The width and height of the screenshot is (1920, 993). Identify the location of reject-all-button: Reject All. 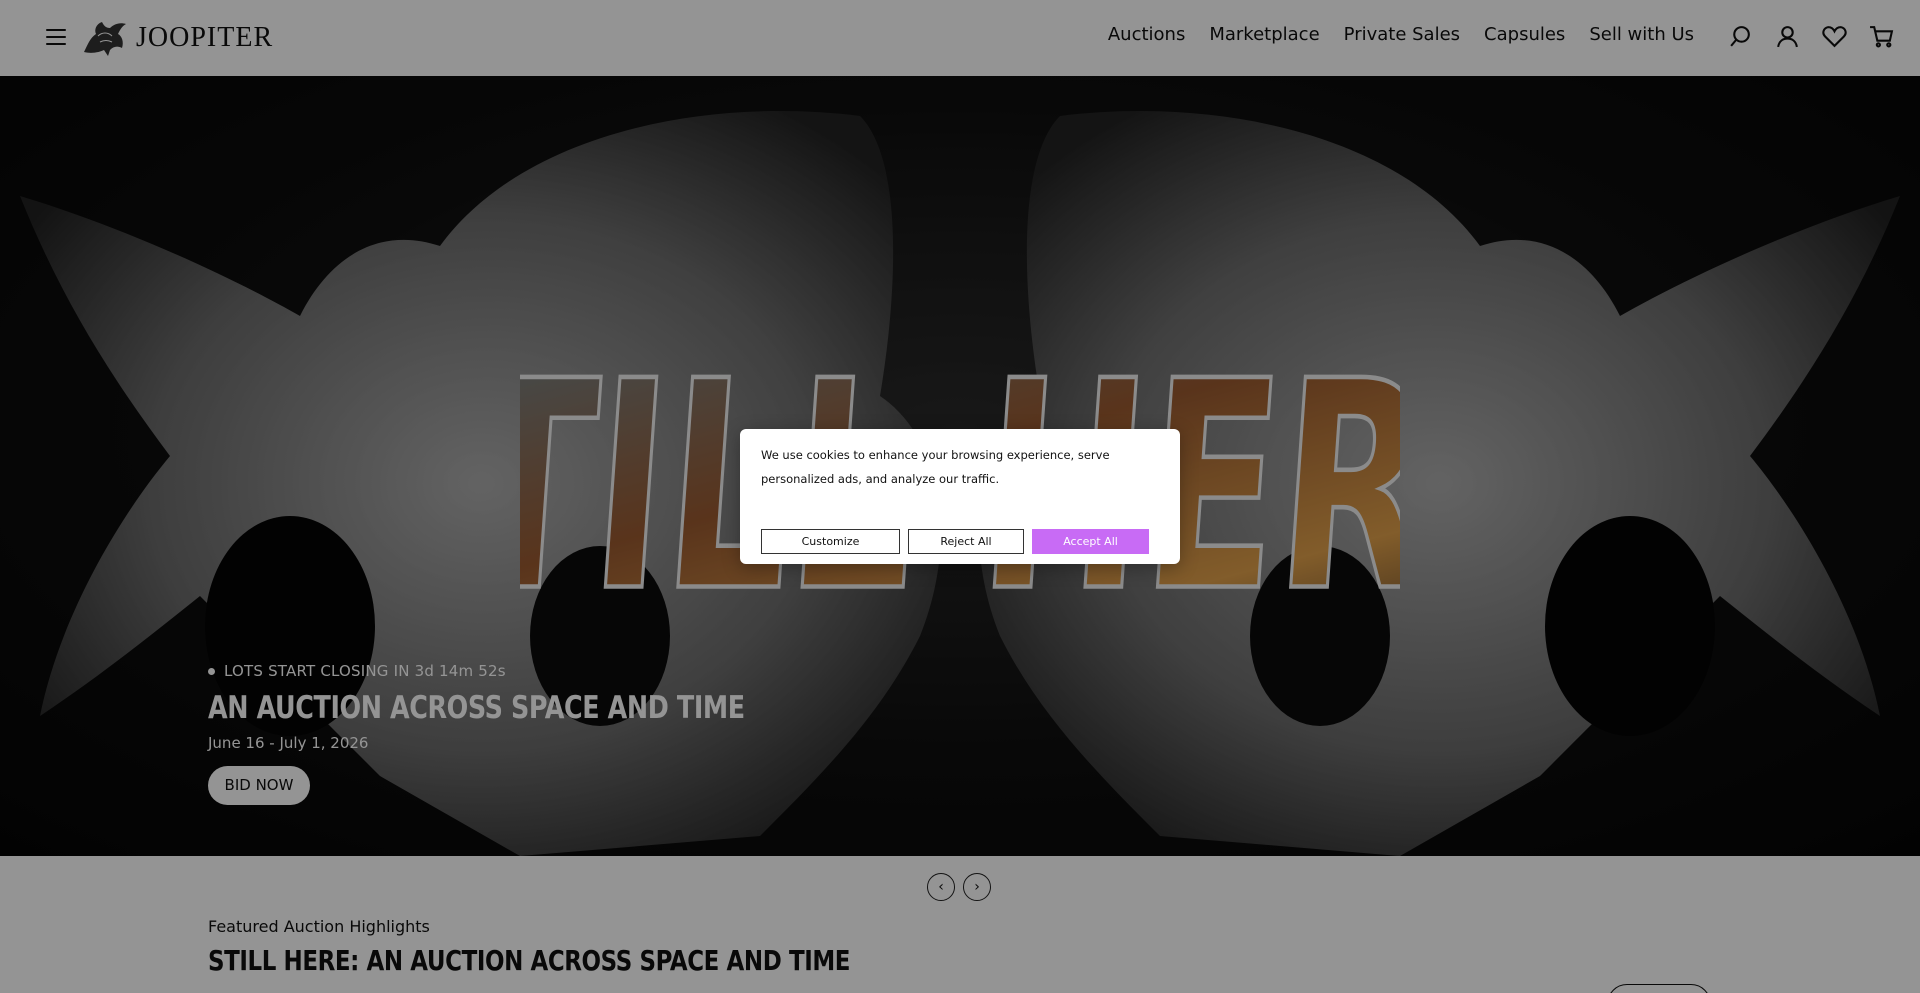
(966, 541).